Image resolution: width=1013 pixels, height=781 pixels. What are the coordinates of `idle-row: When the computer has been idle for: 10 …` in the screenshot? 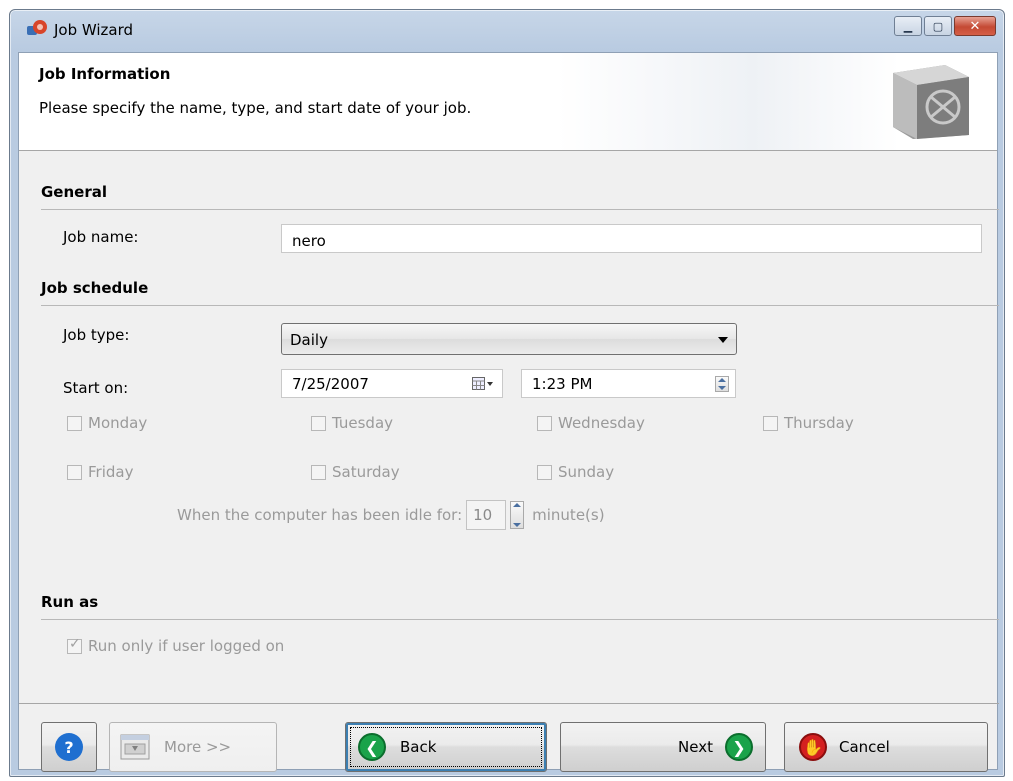 It's located at (391, 515).